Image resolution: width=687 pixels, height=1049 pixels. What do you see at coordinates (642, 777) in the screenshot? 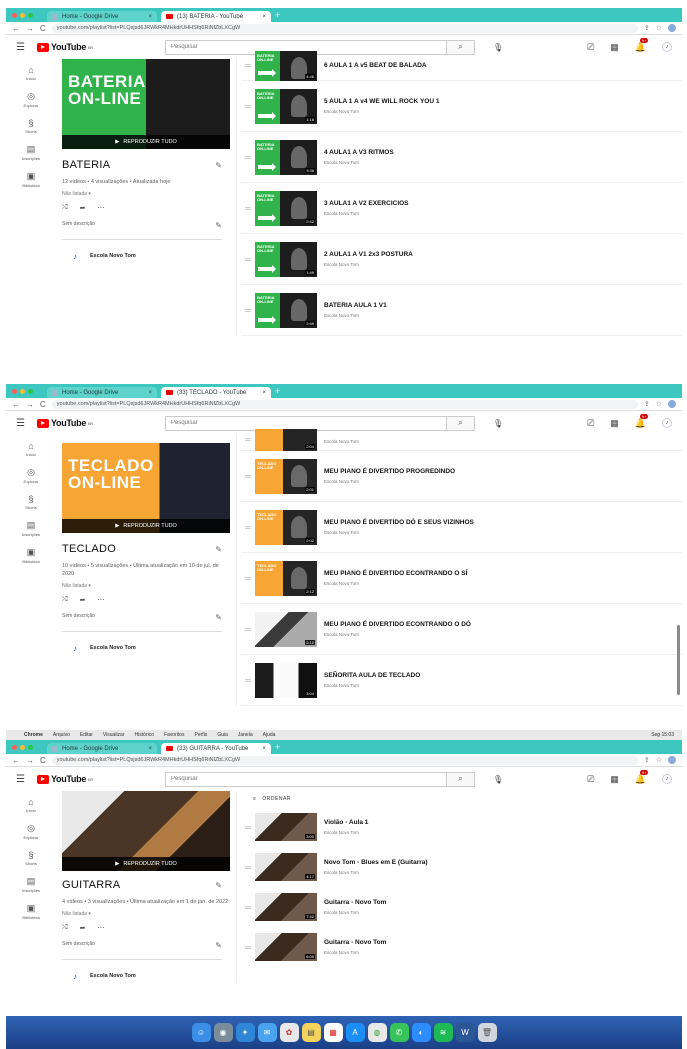
I see `notifications-icon: 🔔 9+` at bounding box center [642, 777].